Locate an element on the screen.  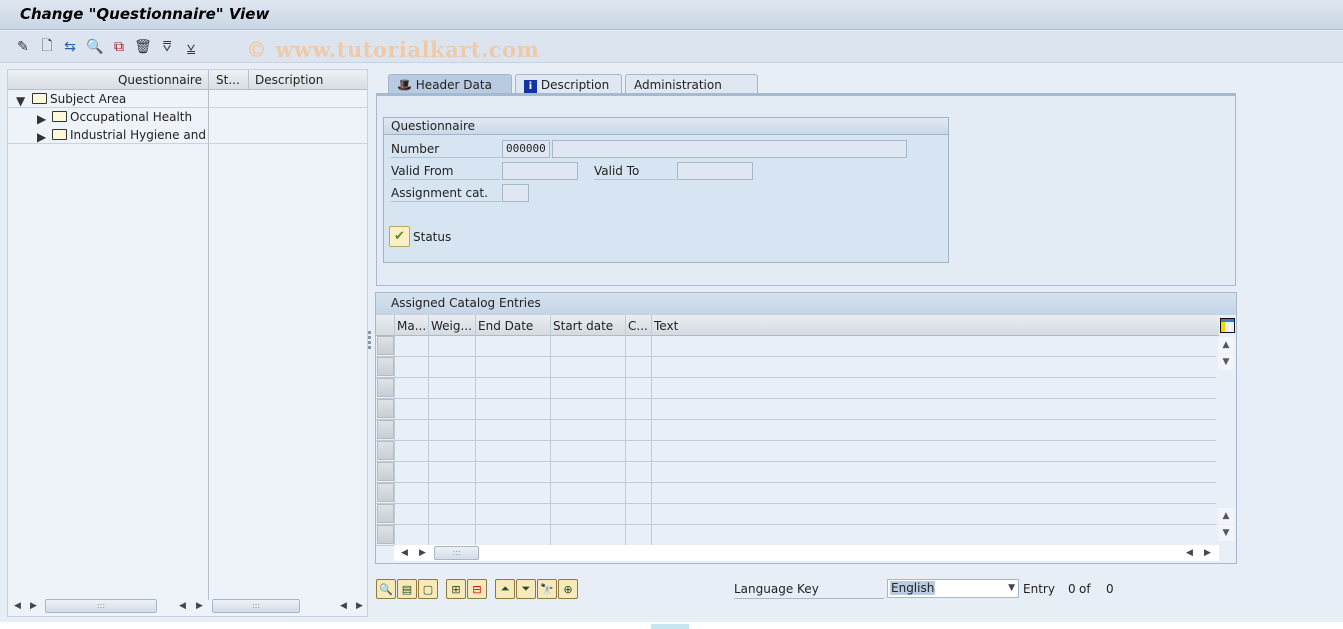
assignment-cat-field is located at coordinates (515, 193).